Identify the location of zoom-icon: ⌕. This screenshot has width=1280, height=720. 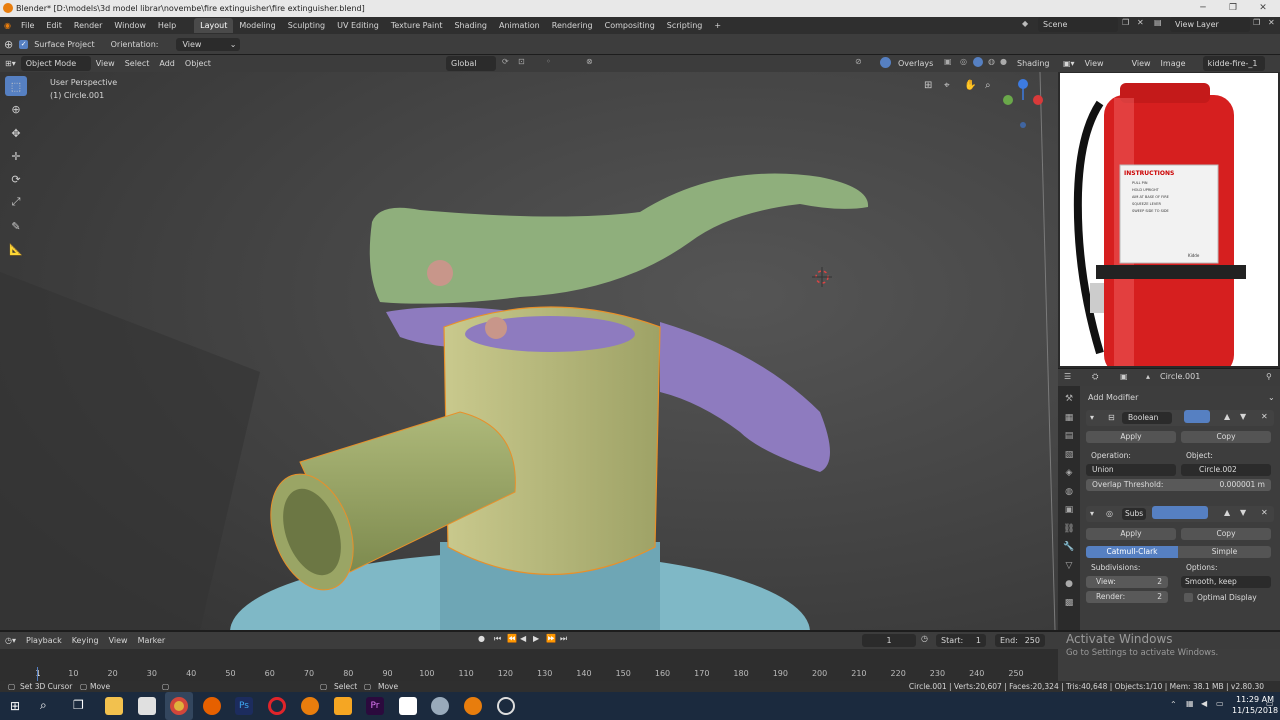
(988, 85).